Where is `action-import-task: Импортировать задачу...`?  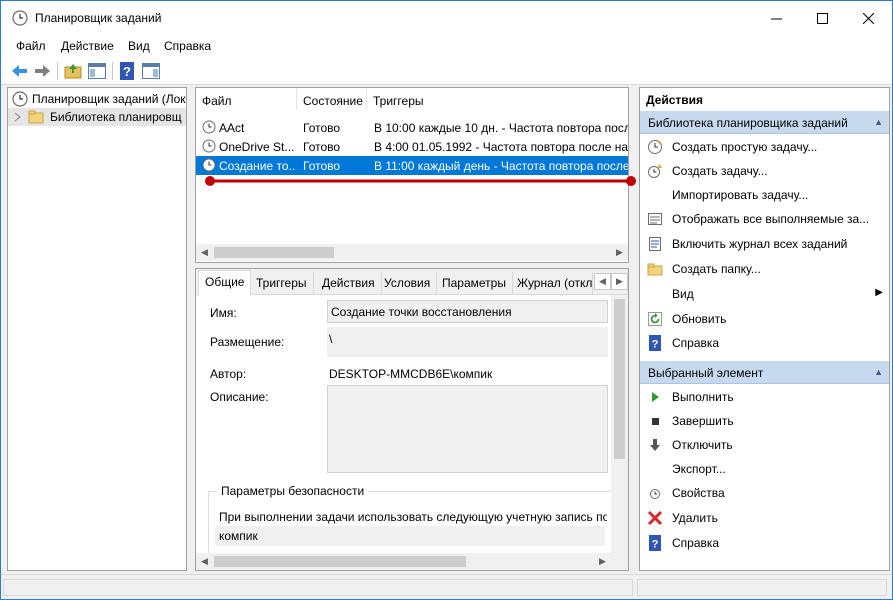 action-import-task: Импортировать задачу... is located at coordinates (764, 195).